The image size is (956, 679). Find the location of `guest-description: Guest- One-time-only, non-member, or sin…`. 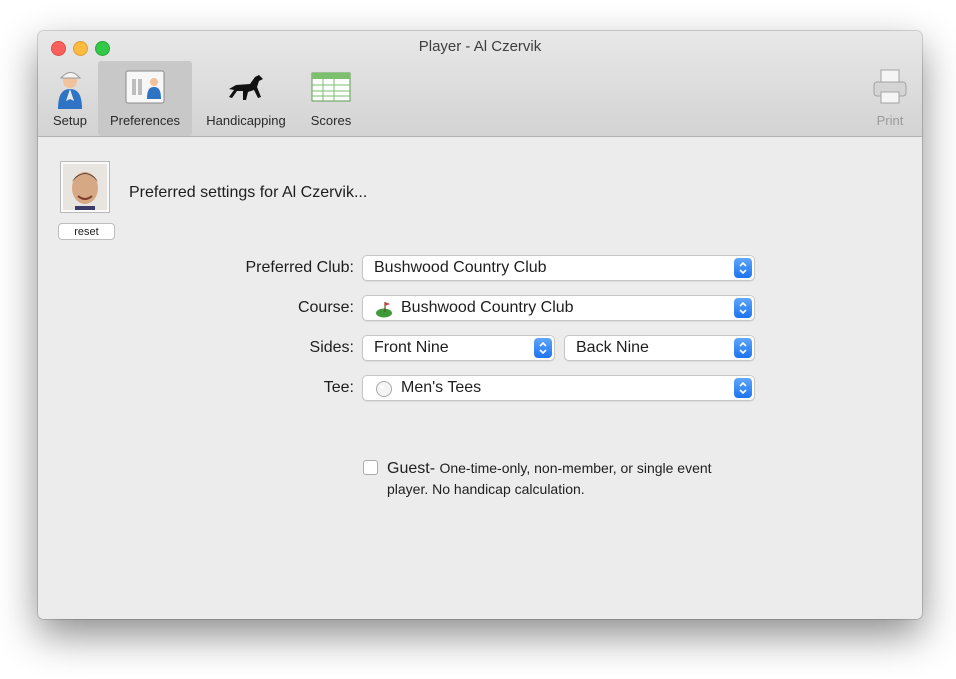

guest-description: Guest- One-time-only, non-member, or sin… is located at coordinates (567, 479).